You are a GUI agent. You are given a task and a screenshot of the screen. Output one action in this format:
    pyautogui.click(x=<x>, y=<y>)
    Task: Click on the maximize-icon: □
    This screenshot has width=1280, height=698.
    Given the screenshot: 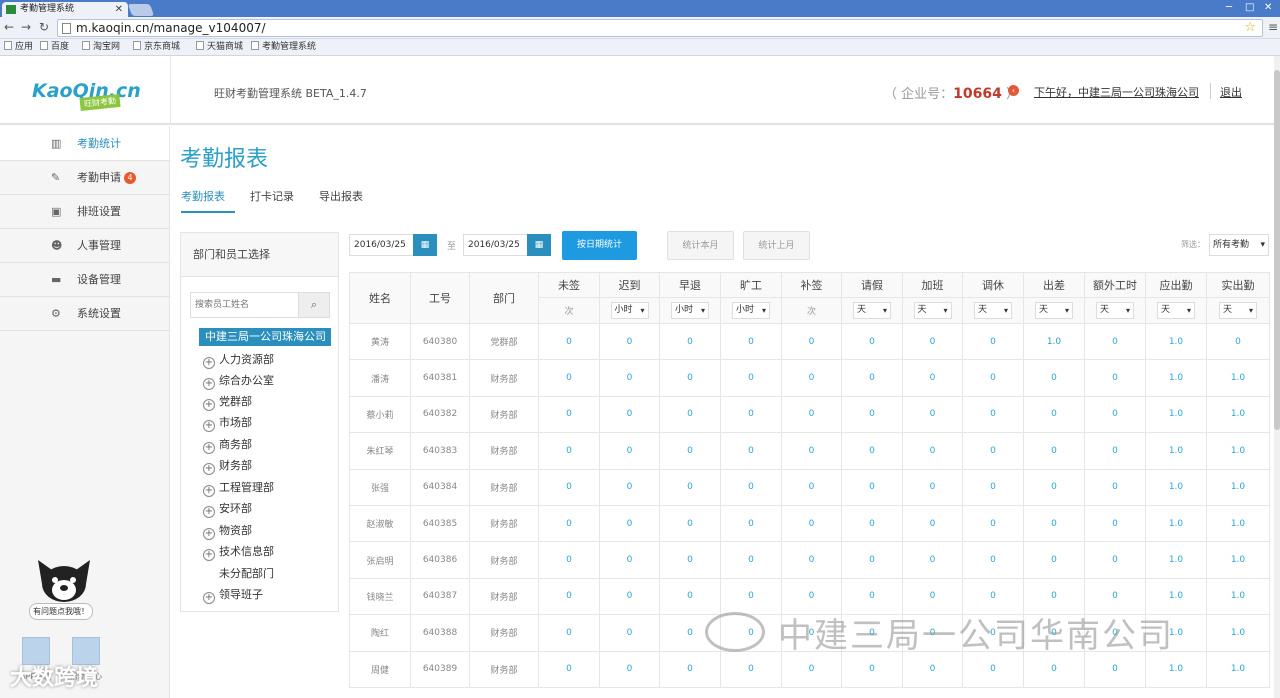 What is the action you would take?
    pyautogui.click(x=1249, y=7)
    